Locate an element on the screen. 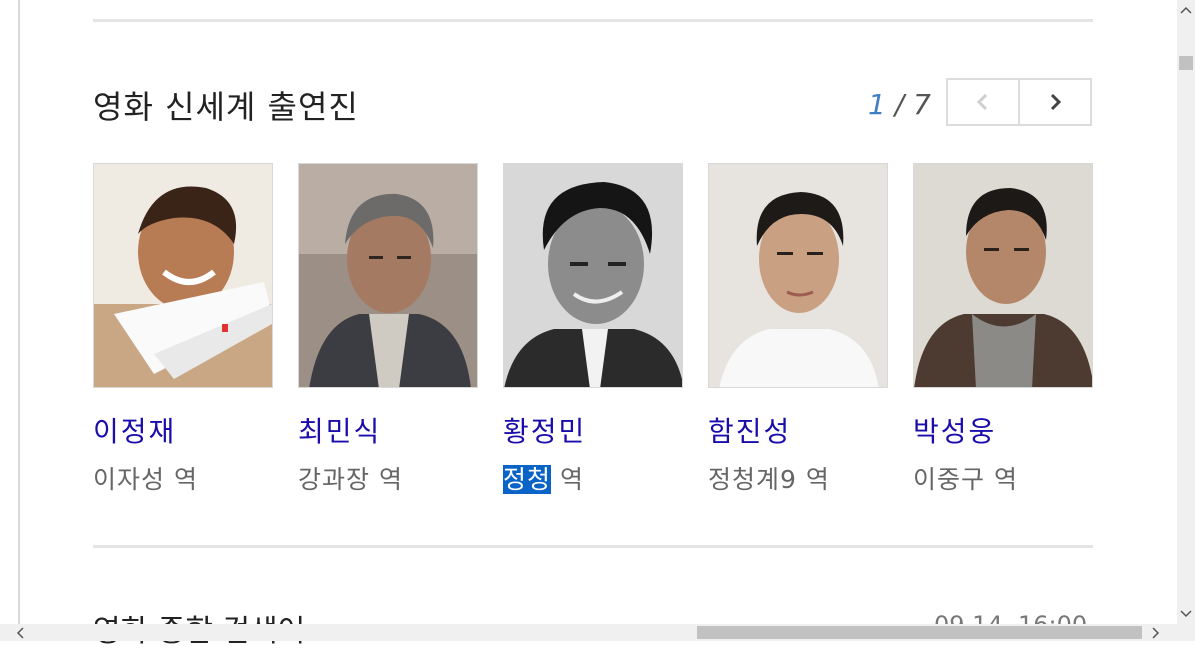  cast-card: 박성웅 이중구 역 is located at coordinates (1003, 329).